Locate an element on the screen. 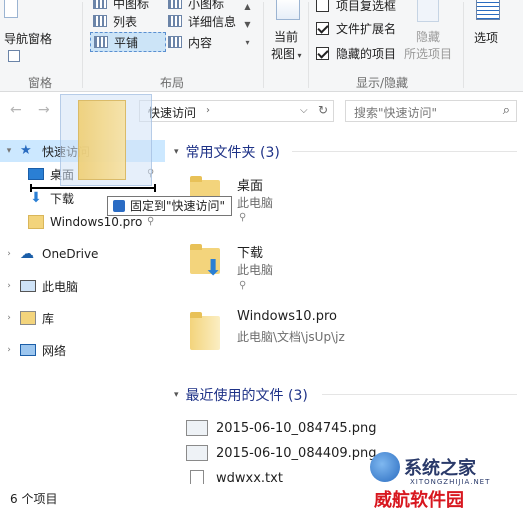  section-title: 常用文件夹 (3) is located at coordinates (232, 153).